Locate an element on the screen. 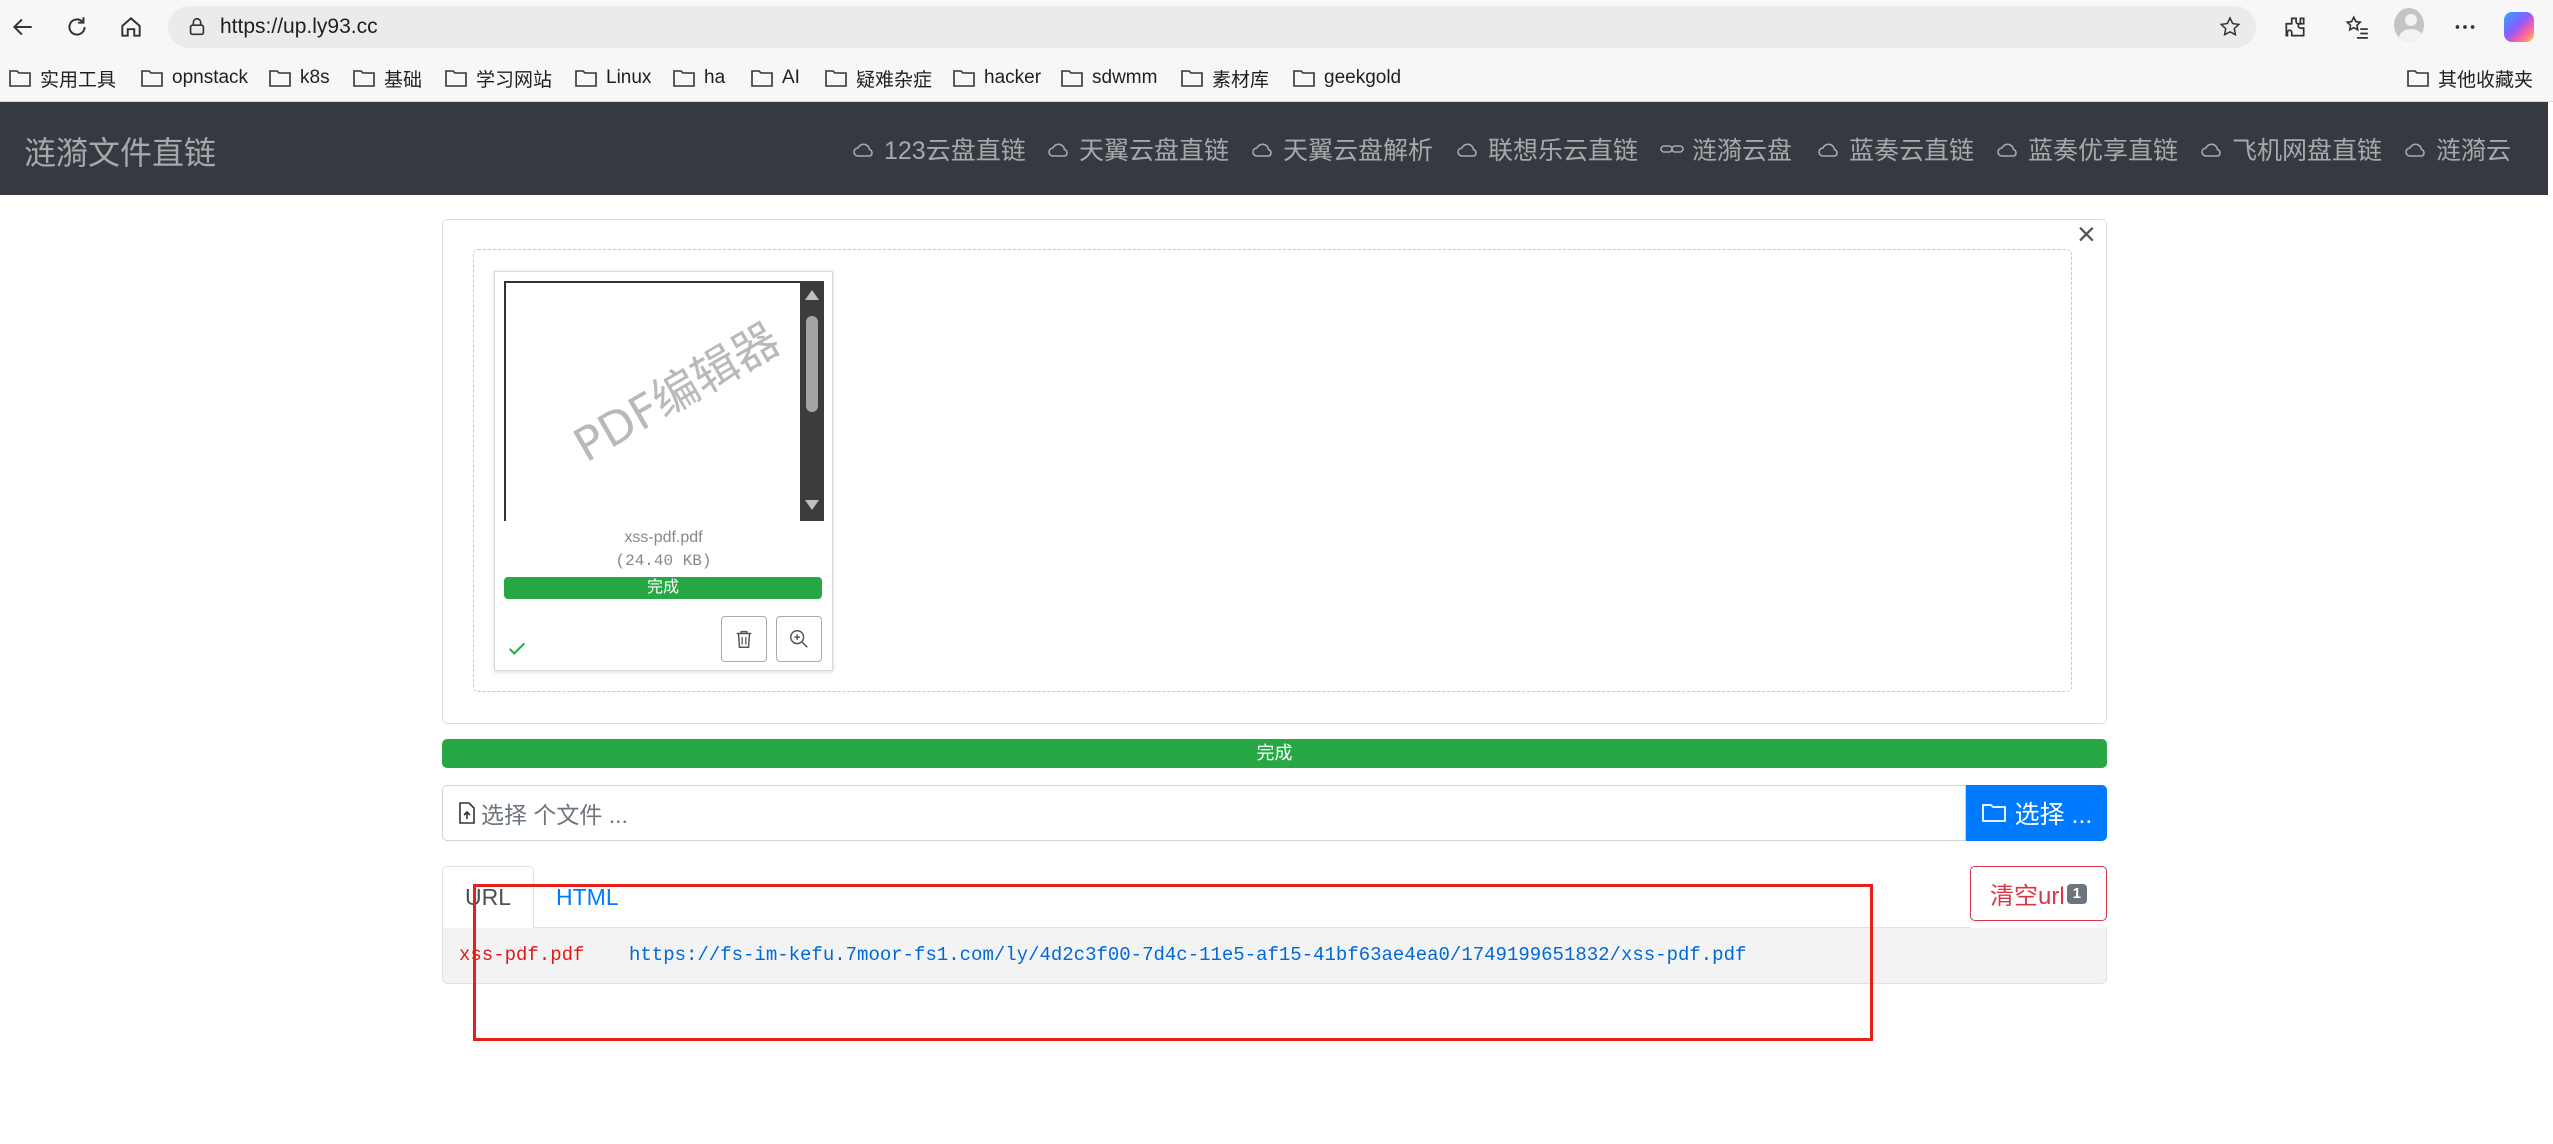 The width and height of the screenshot is (2553, 1144). nav-link-lianyi-yun: 涟漪云 is located at coordinates (2457, 149).